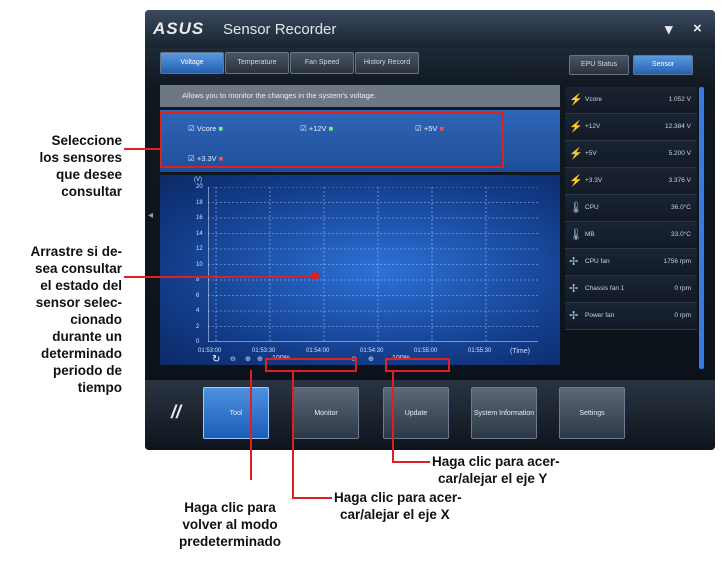 The width and height of the screenshot is (726, 568). I want to click on sensor-value: 12.384 V, so click(677, 126).